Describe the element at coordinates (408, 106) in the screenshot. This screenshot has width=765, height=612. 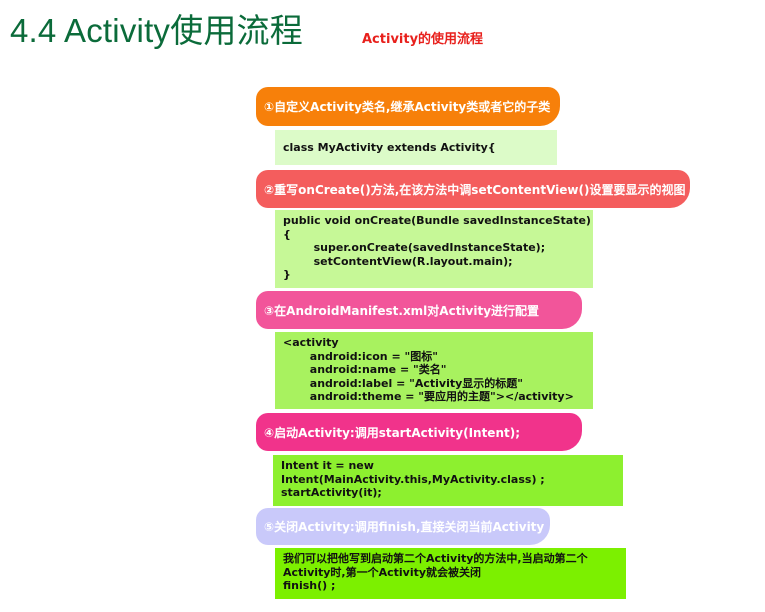
I see `step-1-header: ①自定义Activity类名,继承Activity类或者它的子类` at that location.